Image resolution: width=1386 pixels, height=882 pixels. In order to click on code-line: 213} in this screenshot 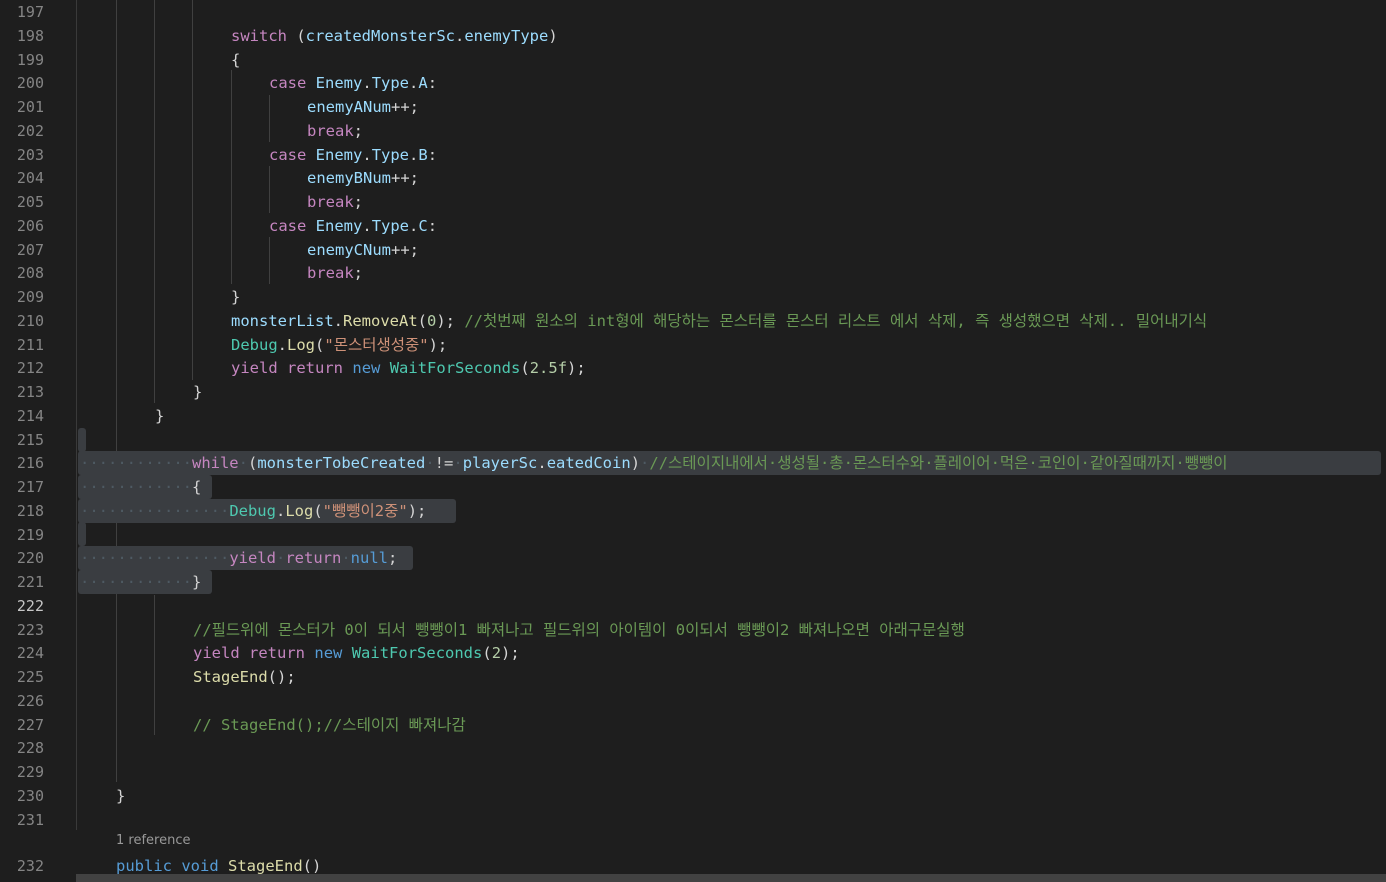, I will do `click(693, 392)`.